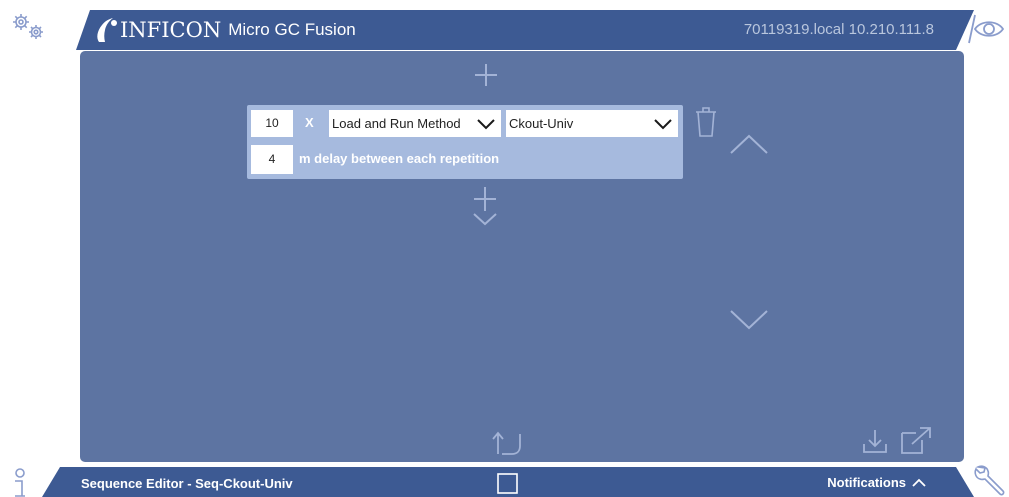 This screenshot has width=1009, height=497. What do you see at coordinates (990, 480) in the screenshot?
I see `wrench-icon` at bounding box center [990, 480].